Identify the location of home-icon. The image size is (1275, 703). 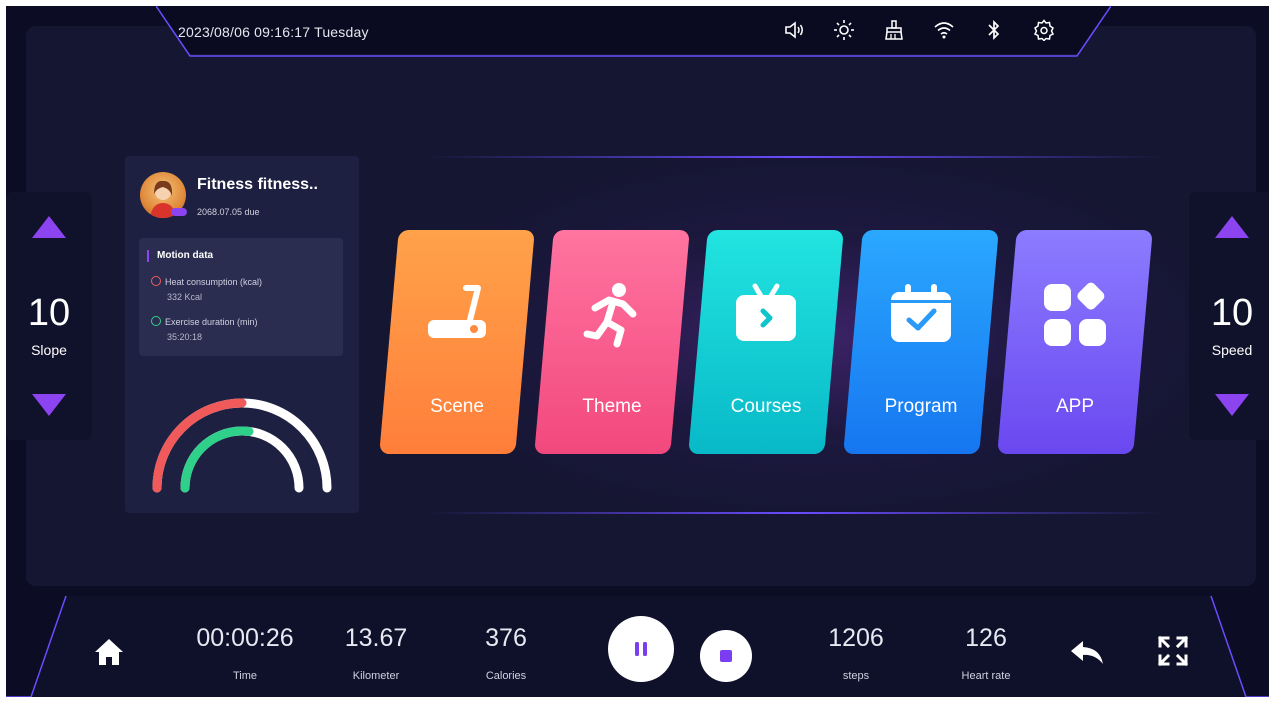
(109, 652).